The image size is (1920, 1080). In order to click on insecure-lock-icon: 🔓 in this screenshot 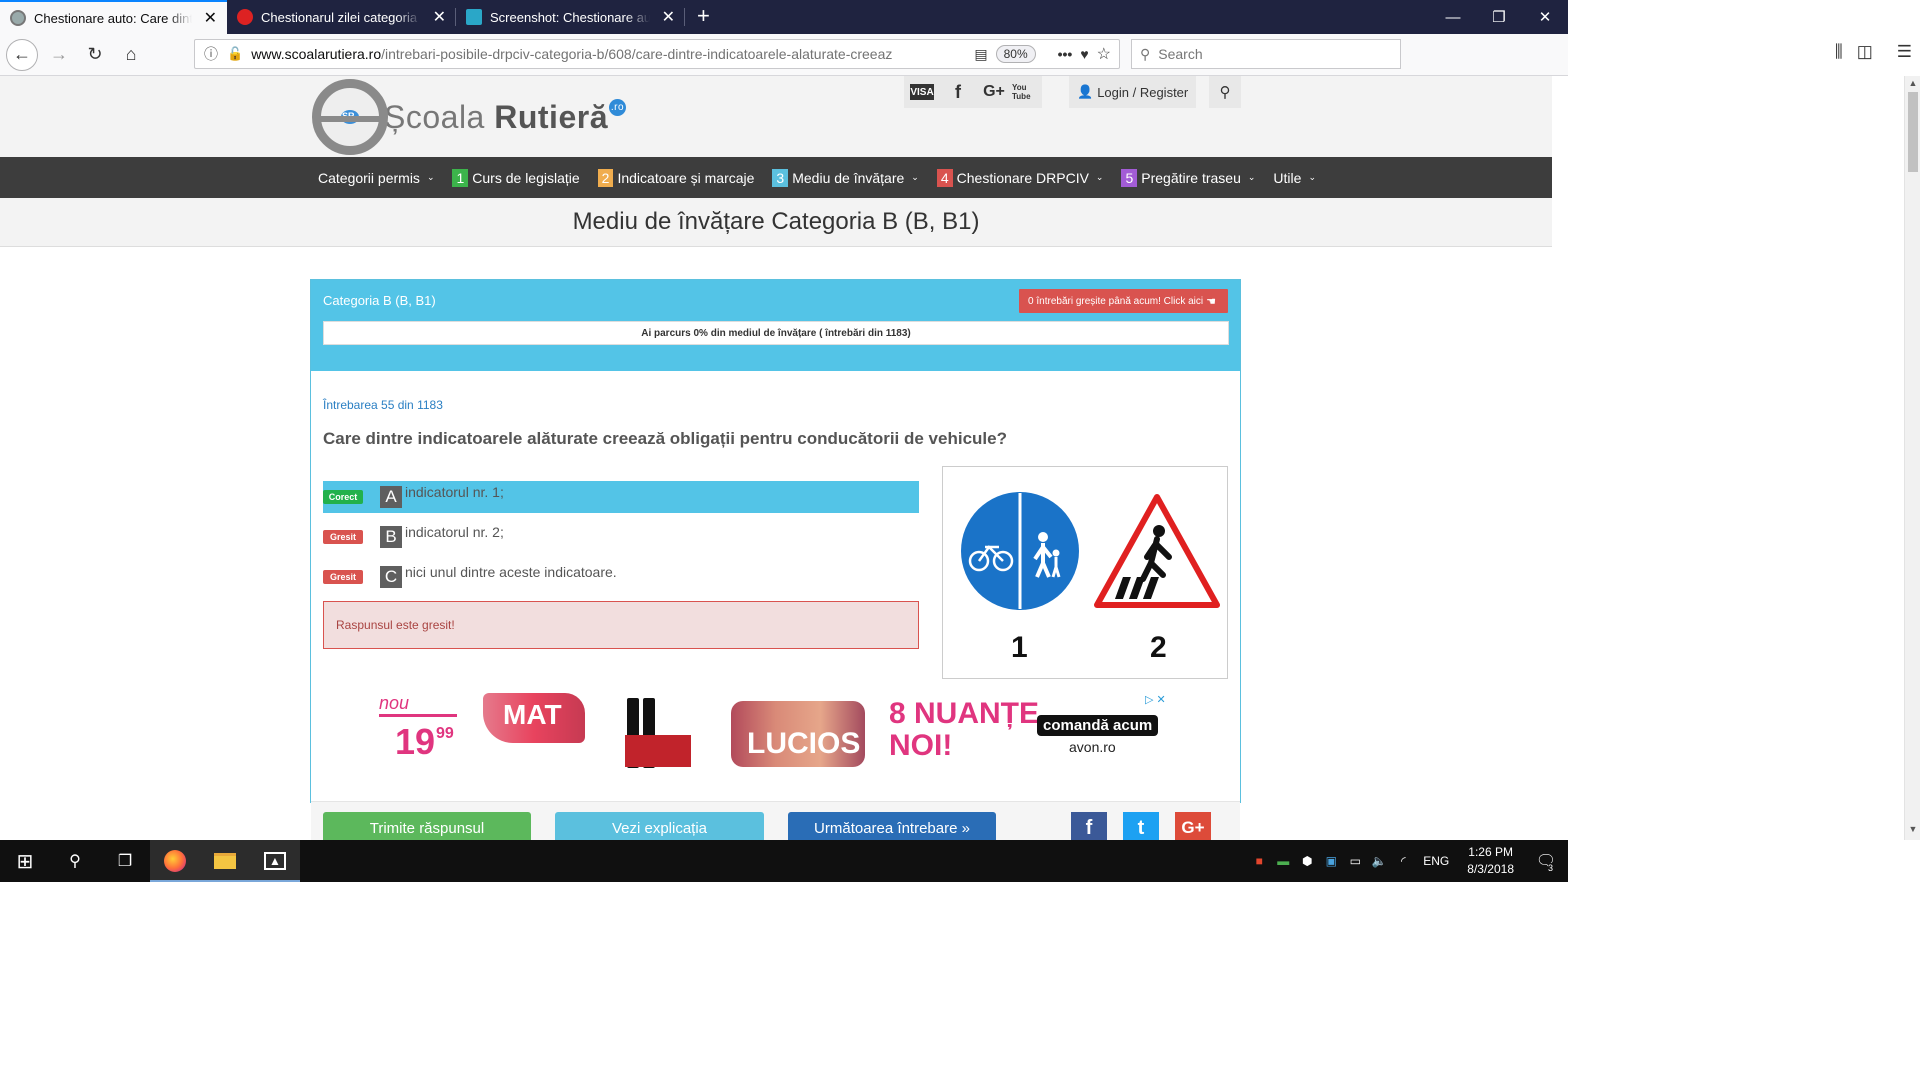, I will do `click(235, 54)`.